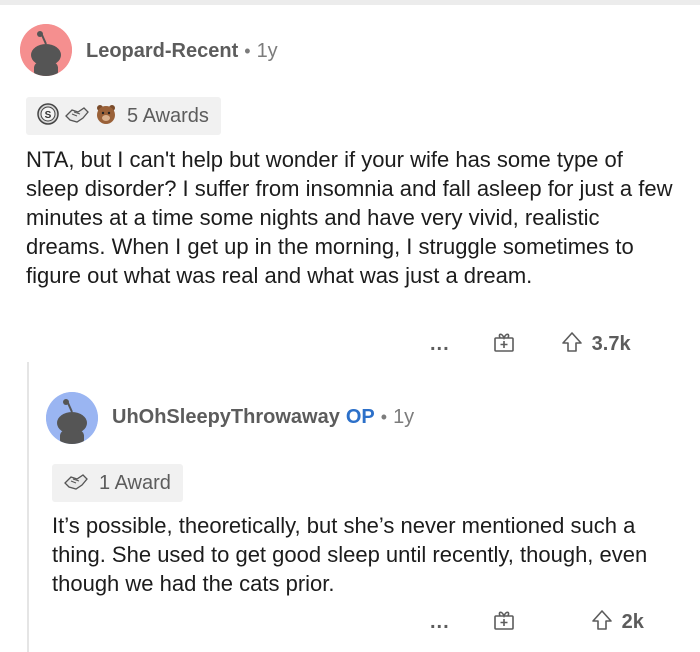 The height and width of the screenshot is (652, 700). Describe the element at coordinates (168, 115) in the screenshot. I see `awards-count: 5 Awards` at that location.